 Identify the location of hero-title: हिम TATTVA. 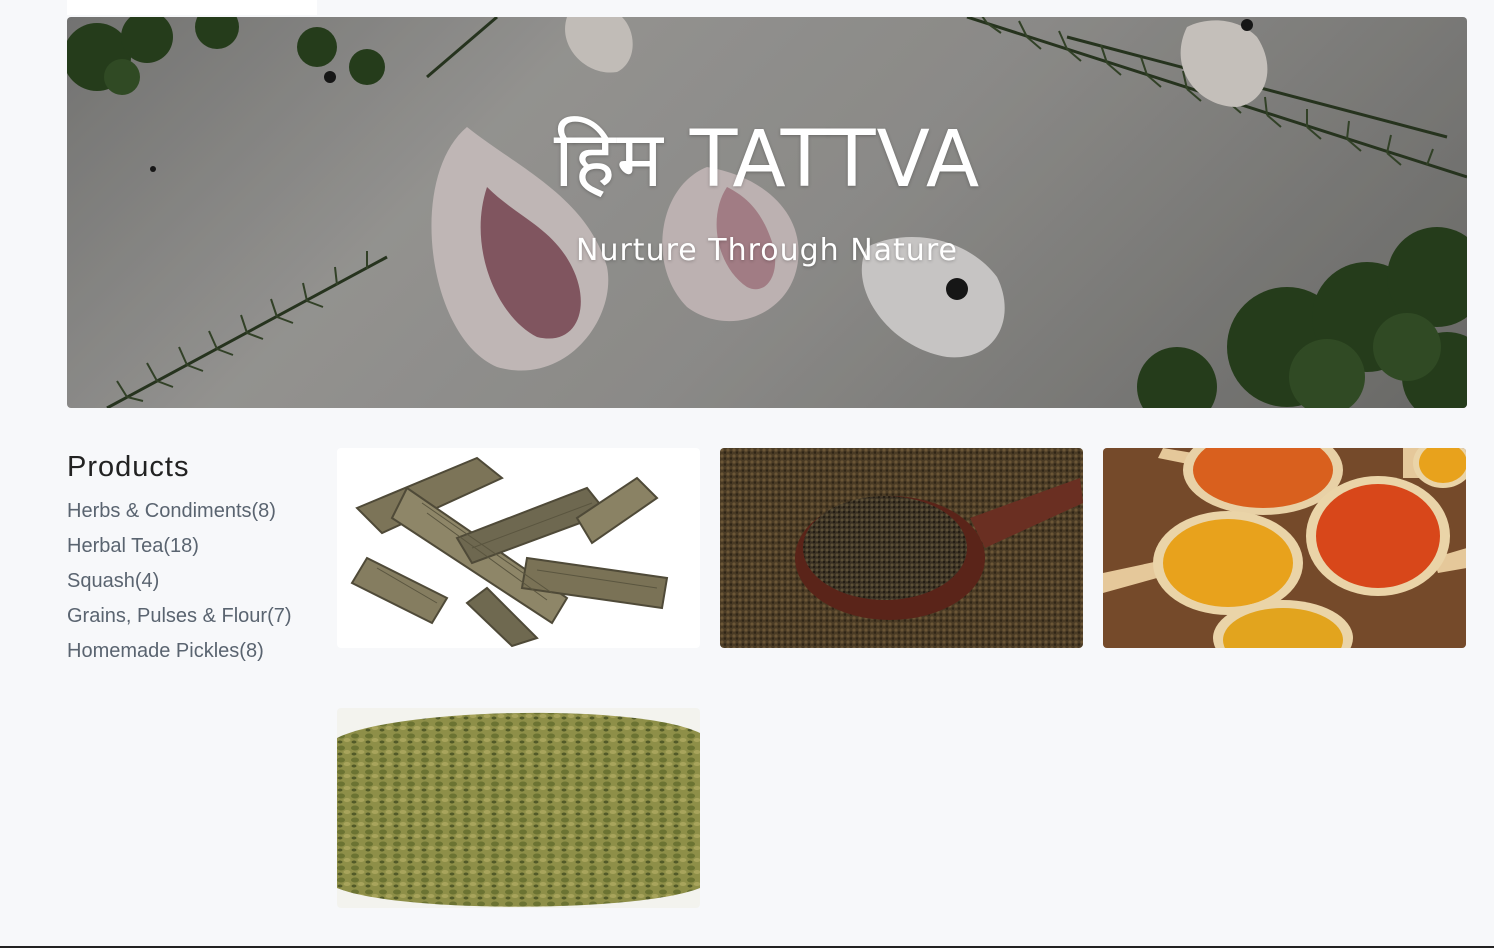
(767, 160).